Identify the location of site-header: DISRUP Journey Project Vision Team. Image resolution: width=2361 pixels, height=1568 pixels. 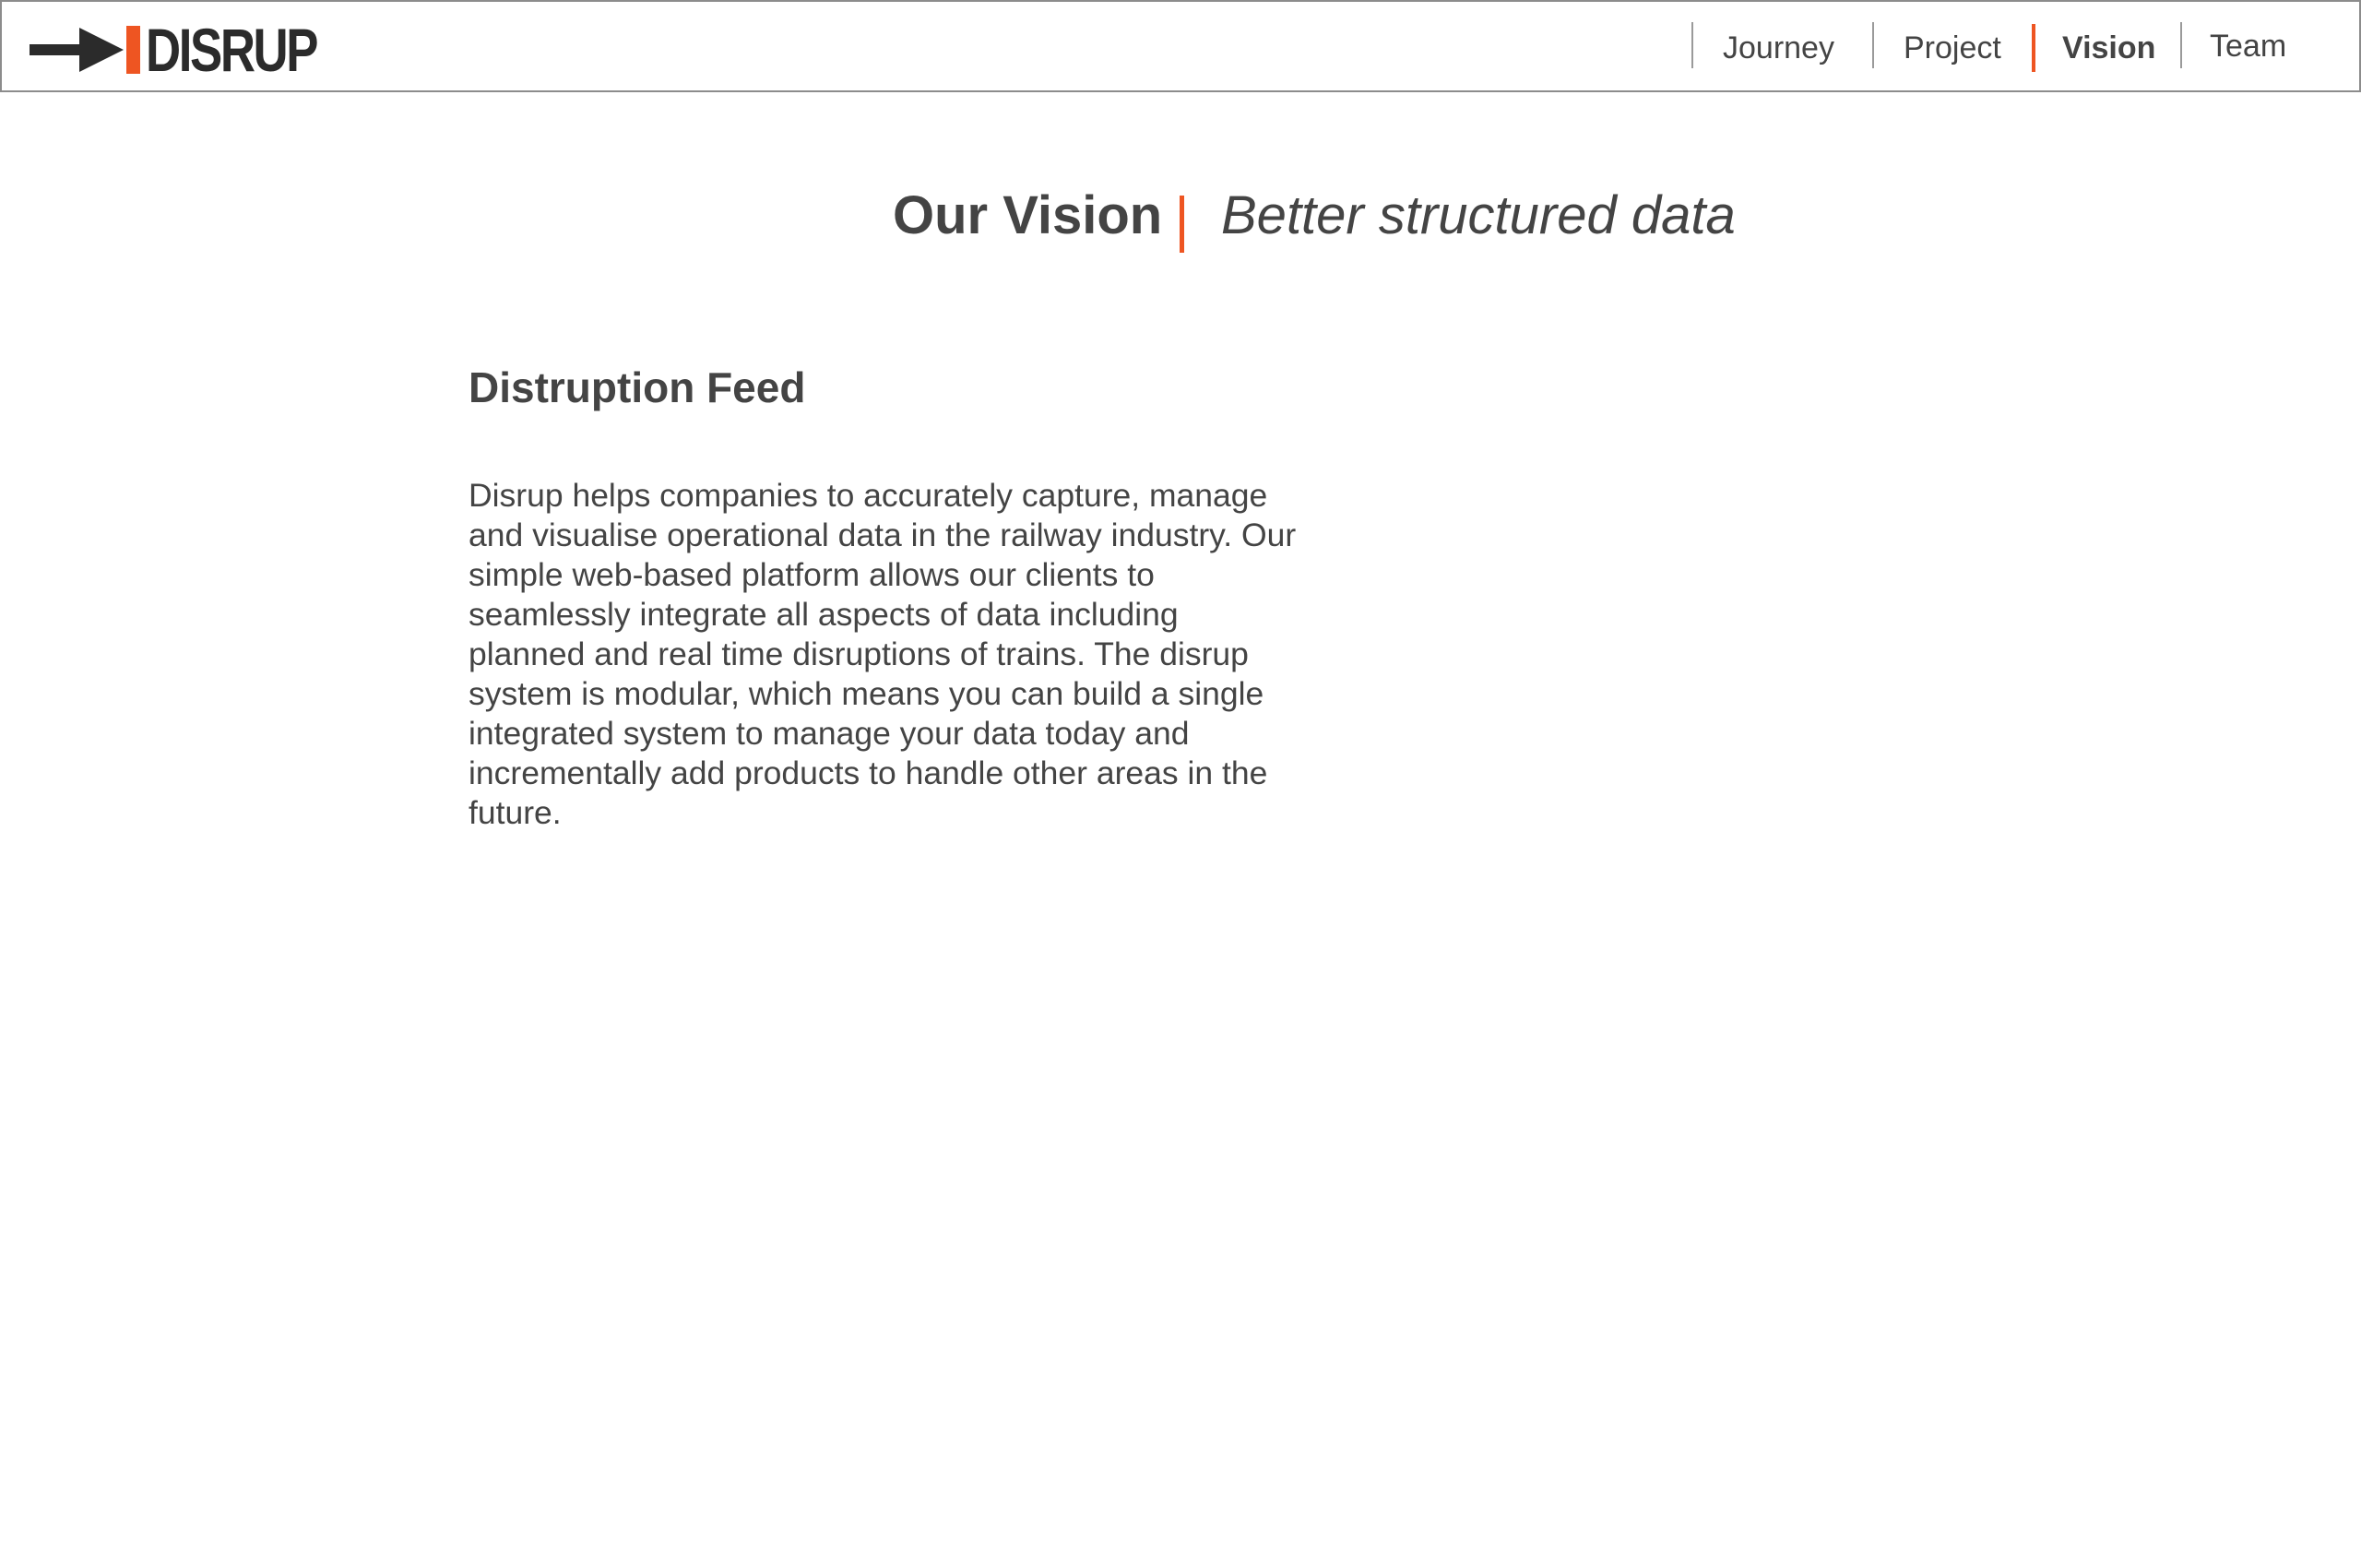
(1180, 46).